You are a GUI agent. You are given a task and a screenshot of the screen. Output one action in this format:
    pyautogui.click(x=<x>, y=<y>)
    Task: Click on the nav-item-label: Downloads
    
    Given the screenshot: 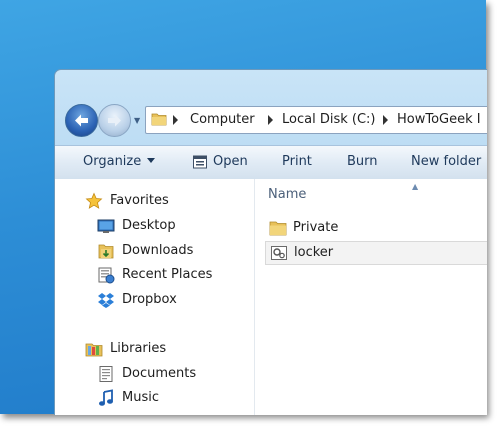 What is the action you would take?
    pyautogui.click(x=158, y=250)
    